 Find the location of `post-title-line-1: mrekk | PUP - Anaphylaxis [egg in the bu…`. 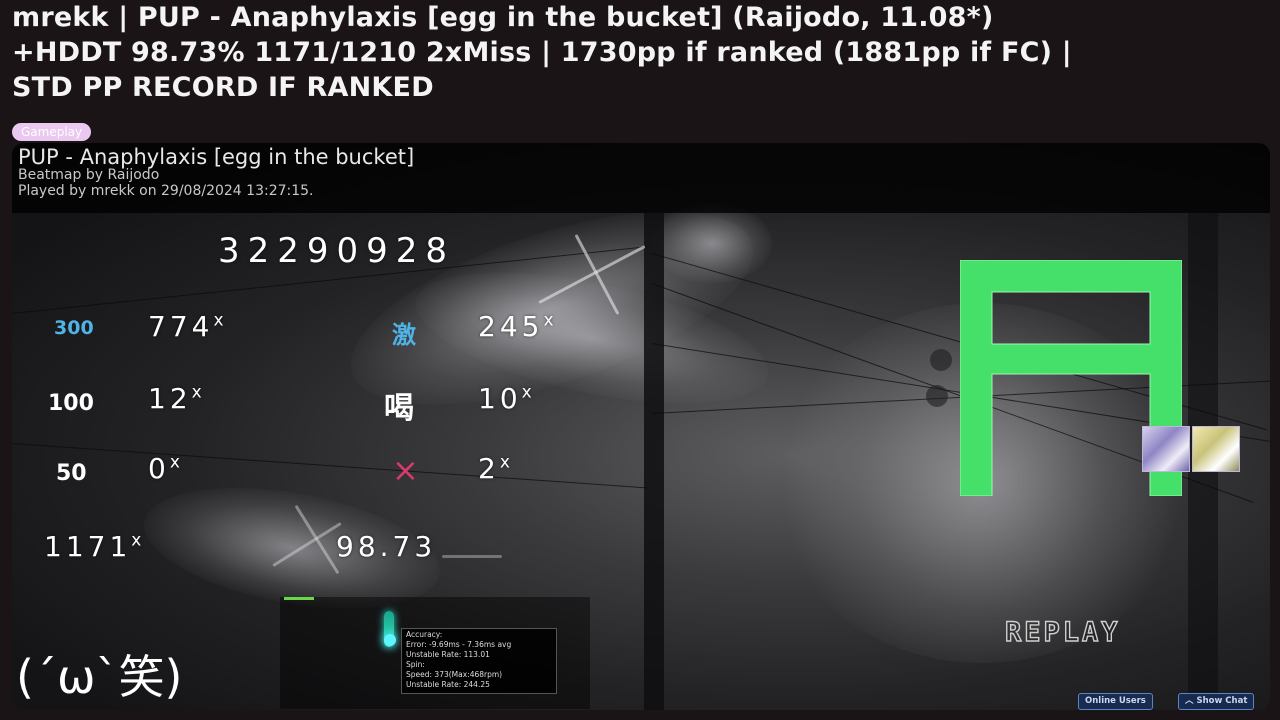

post-title-line-1: mrekk | PUP - Anaphylaxis [egg in the bu… is located at coordinates (503, 17).